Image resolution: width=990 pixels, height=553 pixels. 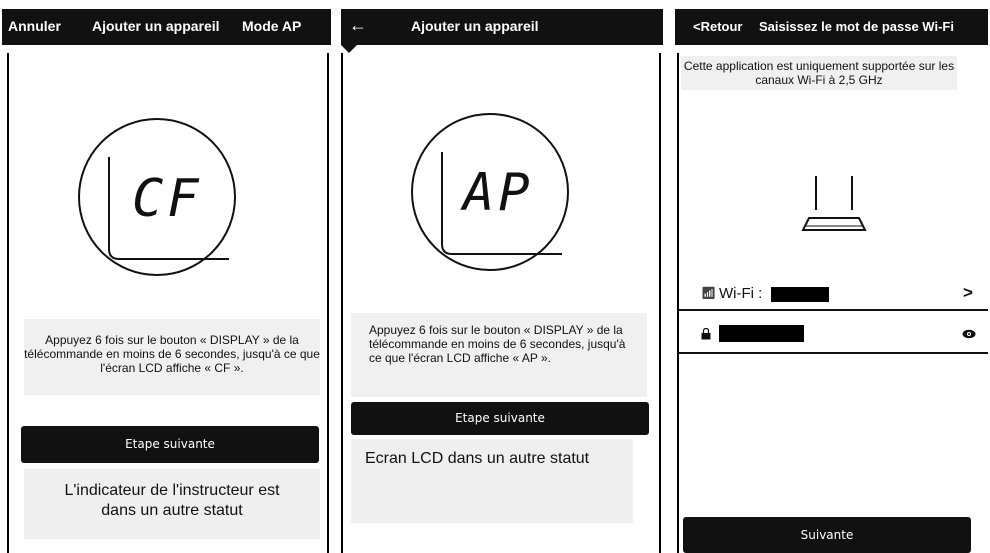 I want to click on wifi-label: Wi-Fi :, so click(x=741, y=293).